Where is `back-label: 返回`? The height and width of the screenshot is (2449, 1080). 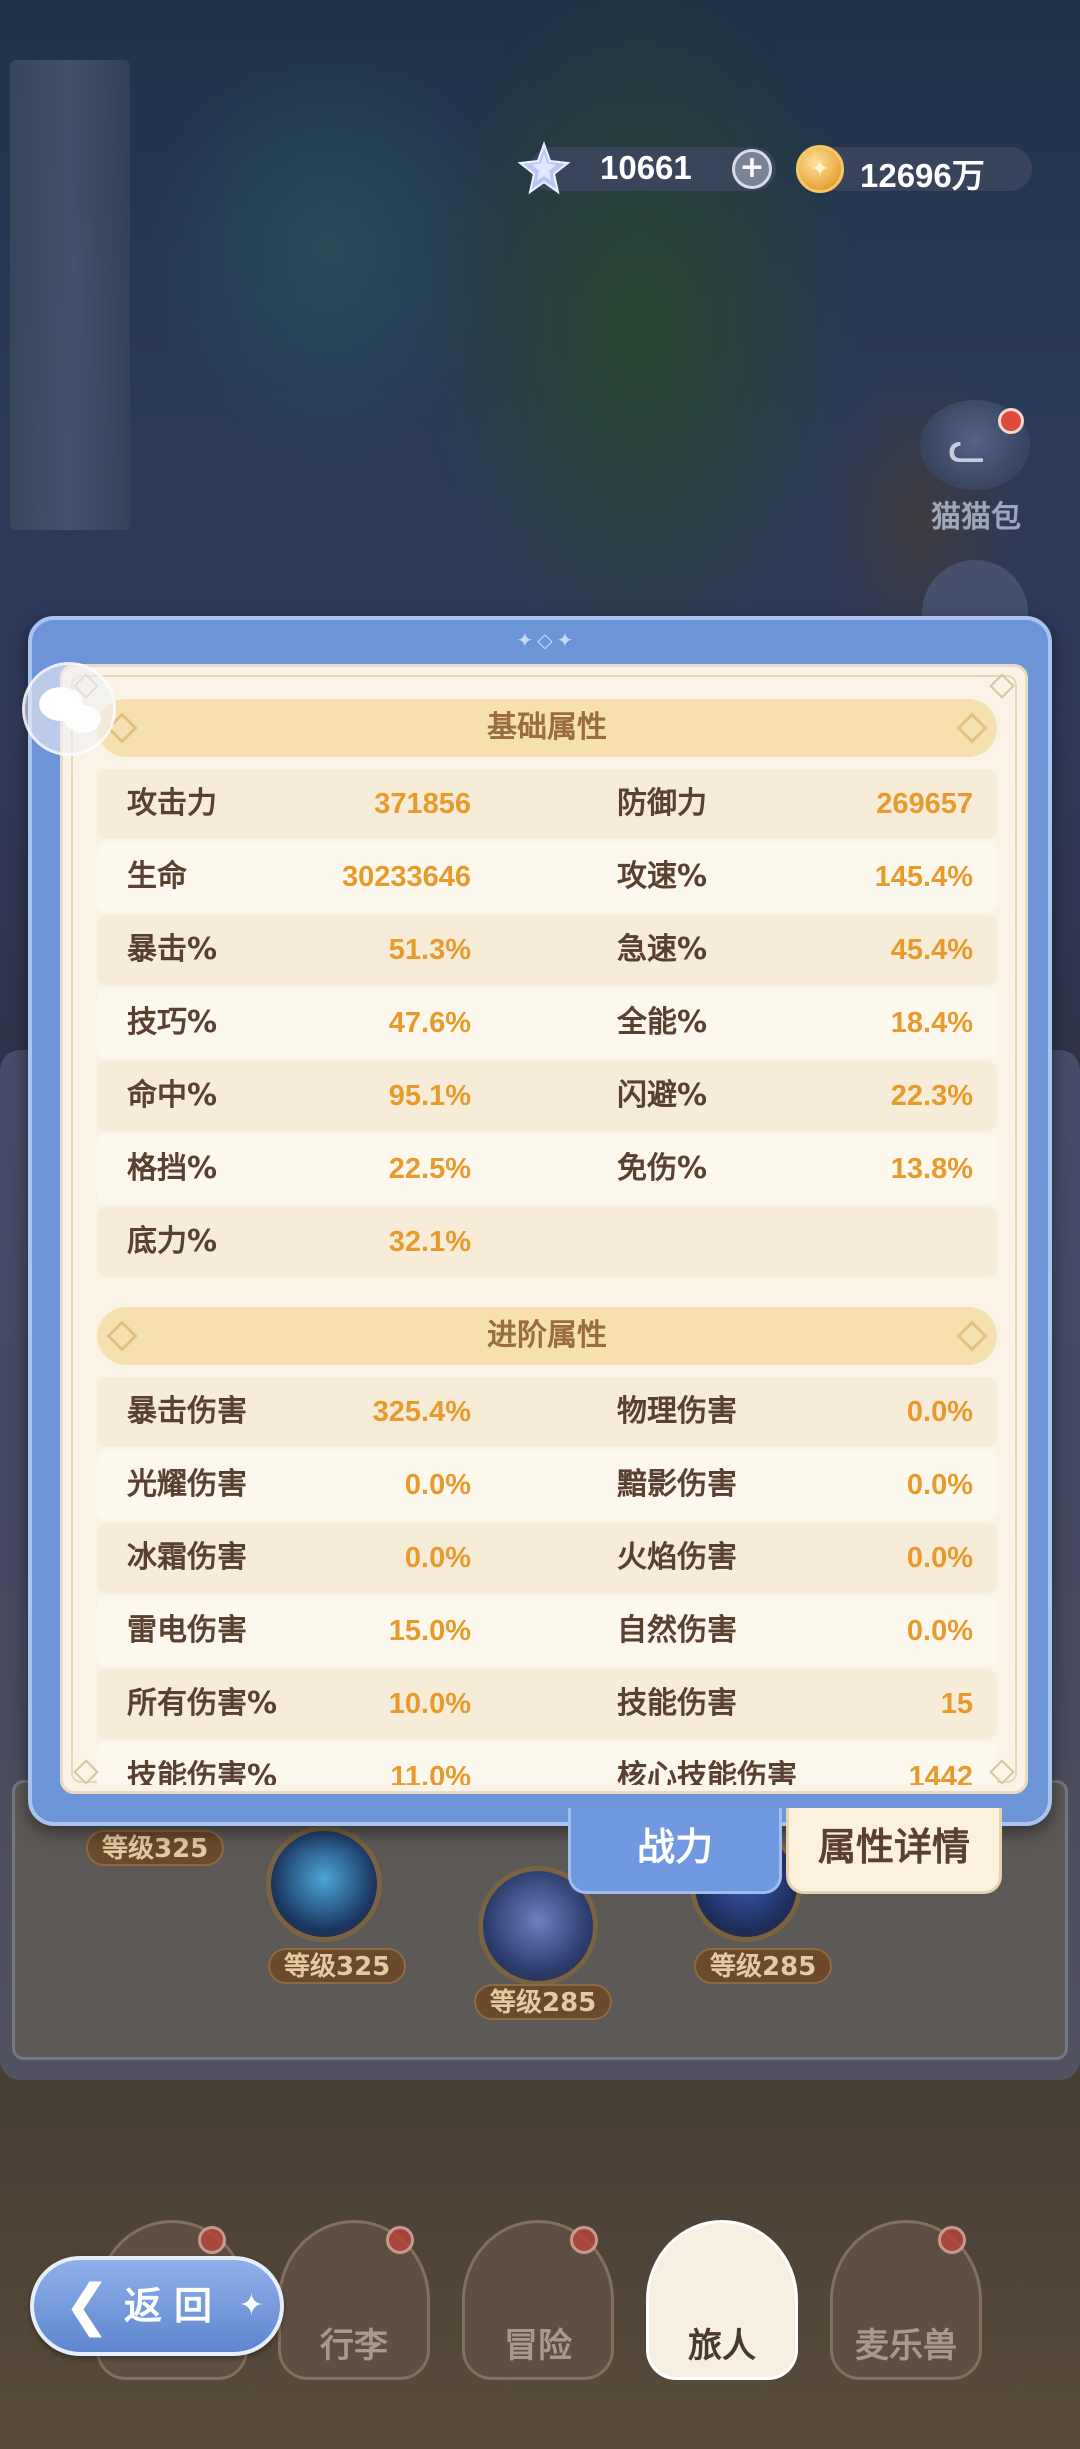 back-label: 返回 is located at coordinates (174, 2306).